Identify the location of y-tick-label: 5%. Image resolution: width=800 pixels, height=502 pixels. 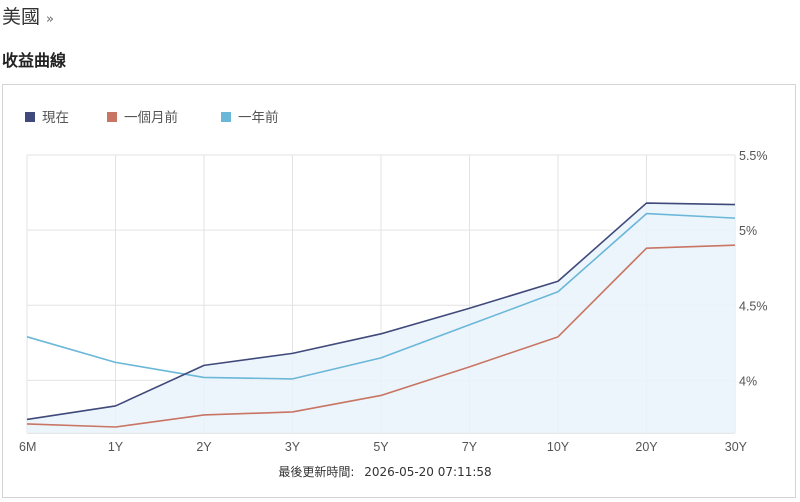
(748, 231).